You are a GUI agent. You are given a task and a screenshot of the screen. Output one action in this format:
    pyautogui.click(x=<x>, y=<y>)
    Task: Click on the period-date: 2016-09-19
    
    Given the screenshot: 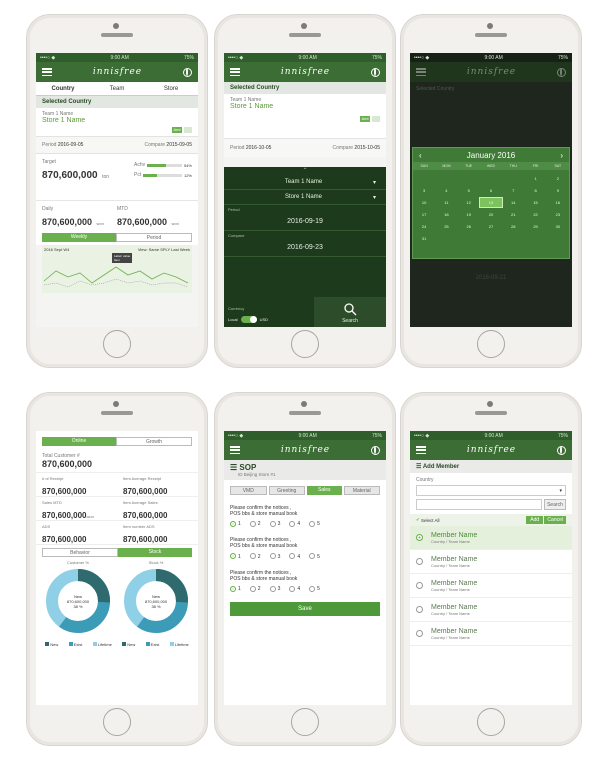 What is the action you would take?
    pyautogui.click(x=305, y=222)
    